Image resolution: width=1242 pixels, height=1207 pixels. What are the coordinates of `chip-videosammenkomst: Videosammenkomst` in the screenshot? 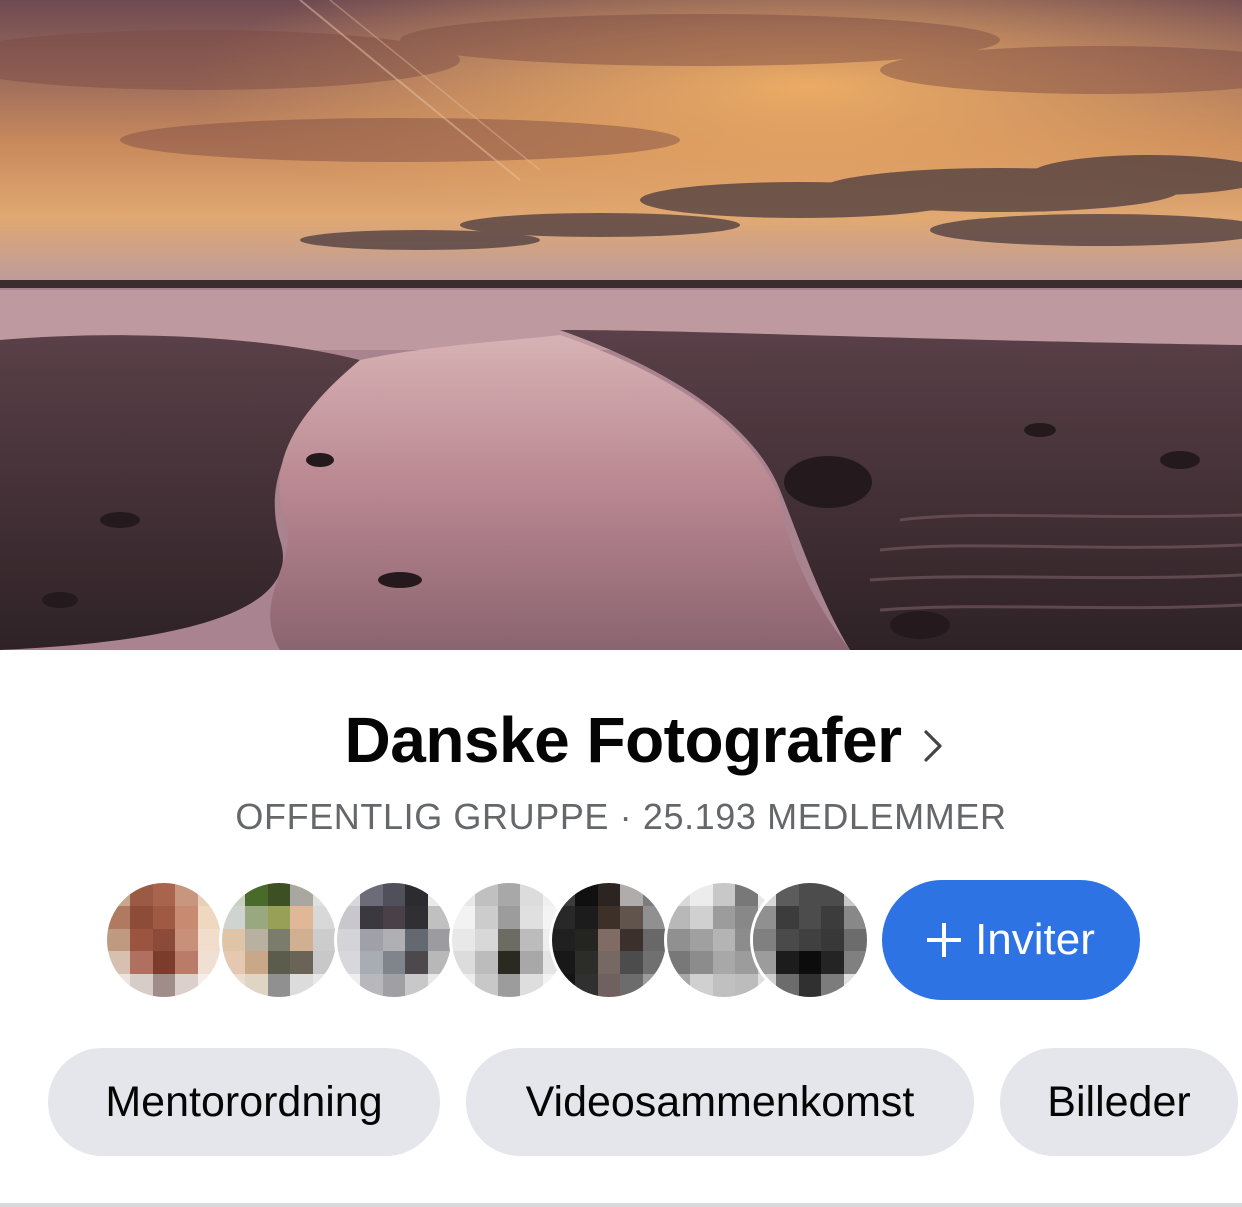 It's located at (720, 1102).